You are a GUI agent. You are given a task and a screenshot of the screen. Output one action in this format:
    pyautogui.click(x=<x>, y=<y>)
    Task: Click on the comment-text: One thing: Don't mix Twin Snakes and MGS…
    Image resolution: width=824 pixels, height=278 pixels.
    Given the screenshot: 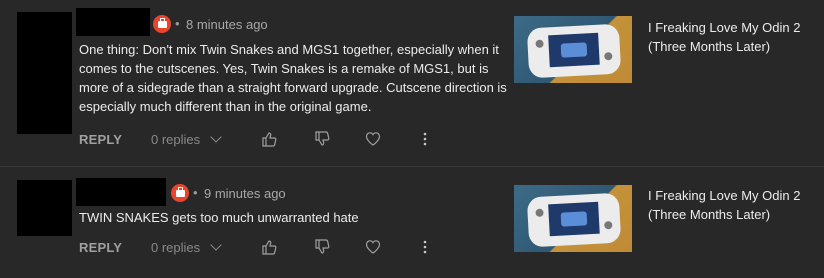 What is the action you would take?
    pyautogui.click(x=293, y=78)
    